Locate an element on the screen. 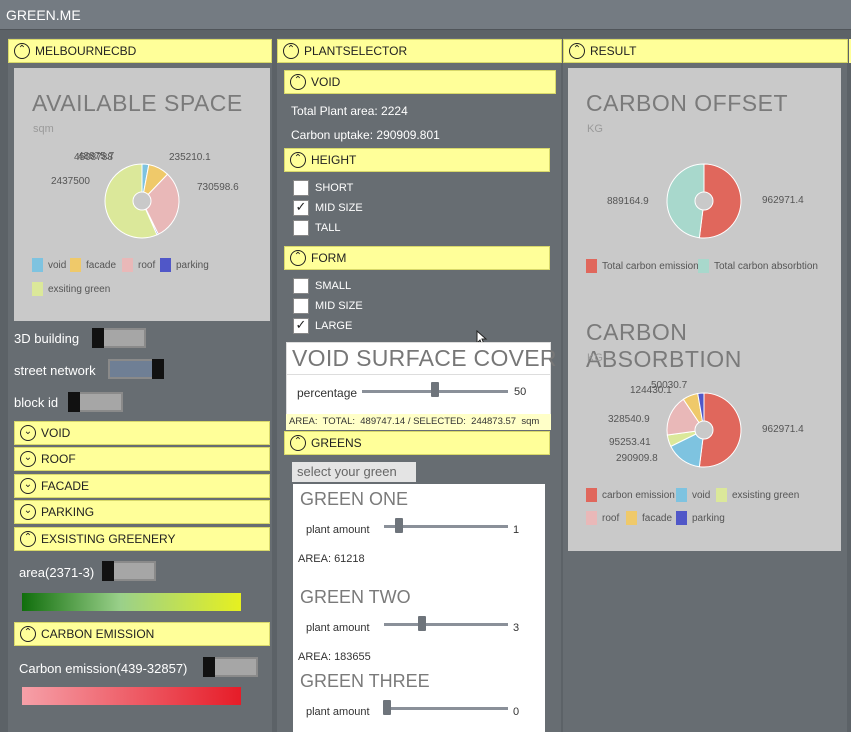  greenery-gradient-bar is located at coordinates (131, 602).